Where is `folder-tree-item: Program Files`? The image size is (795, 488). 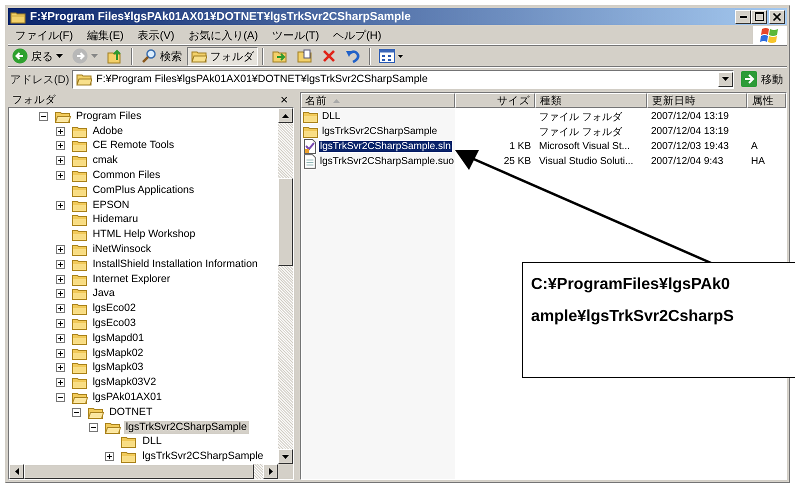
folder-tree-item: Program Files is located at coordinates (109, 116).